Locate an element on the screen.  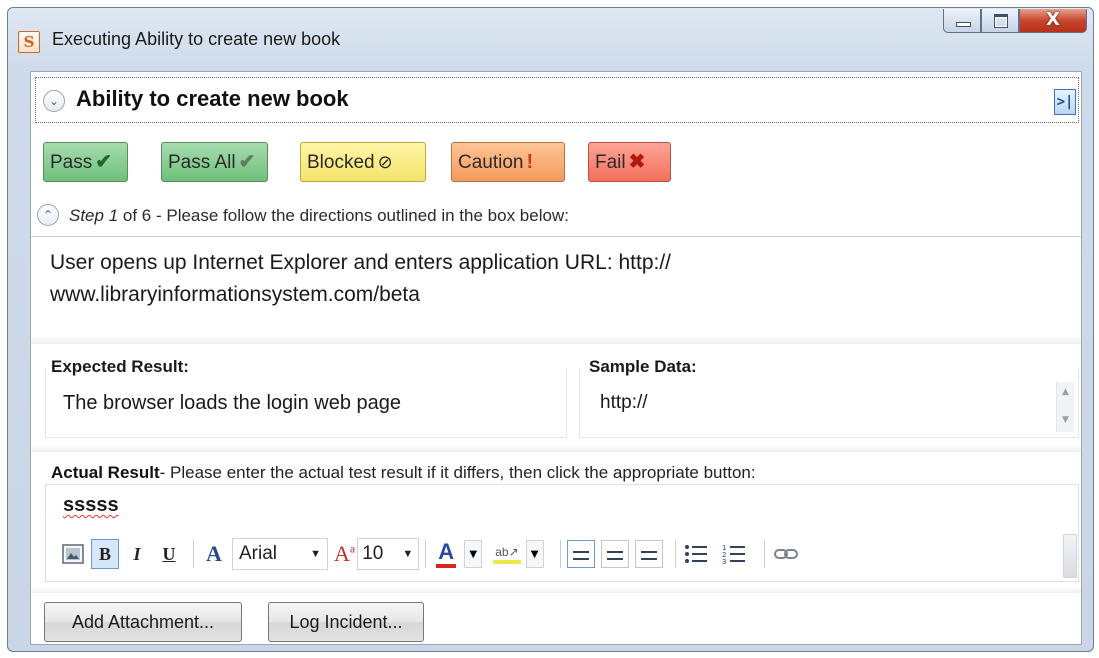
maximize-button is located at coordinates (1000, 21).